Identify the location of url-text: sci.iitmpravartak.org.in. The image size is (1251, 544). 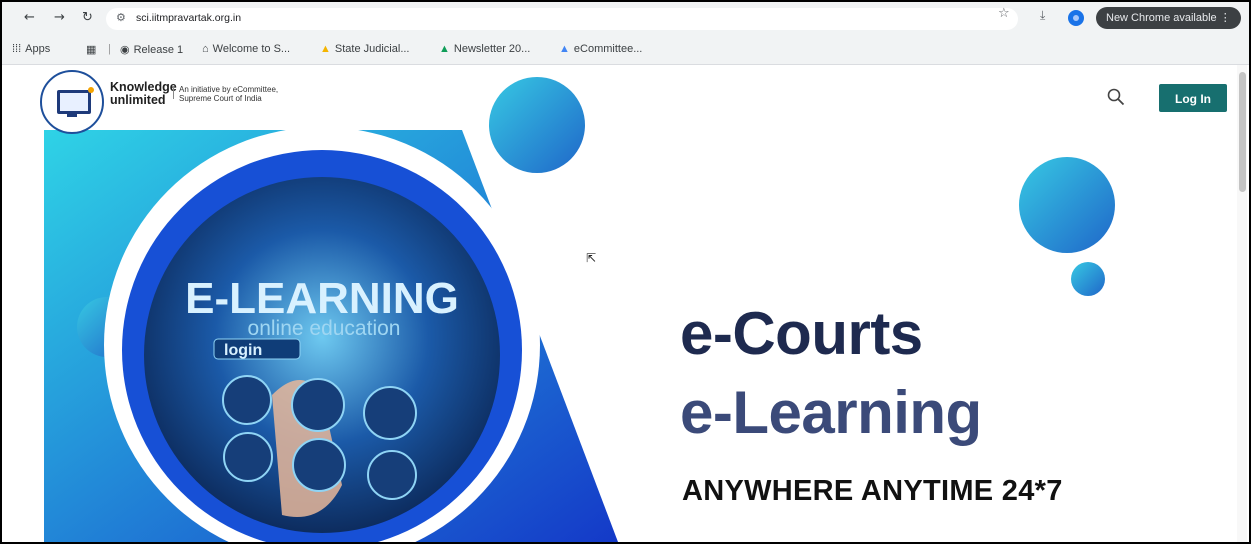
(188, 18).